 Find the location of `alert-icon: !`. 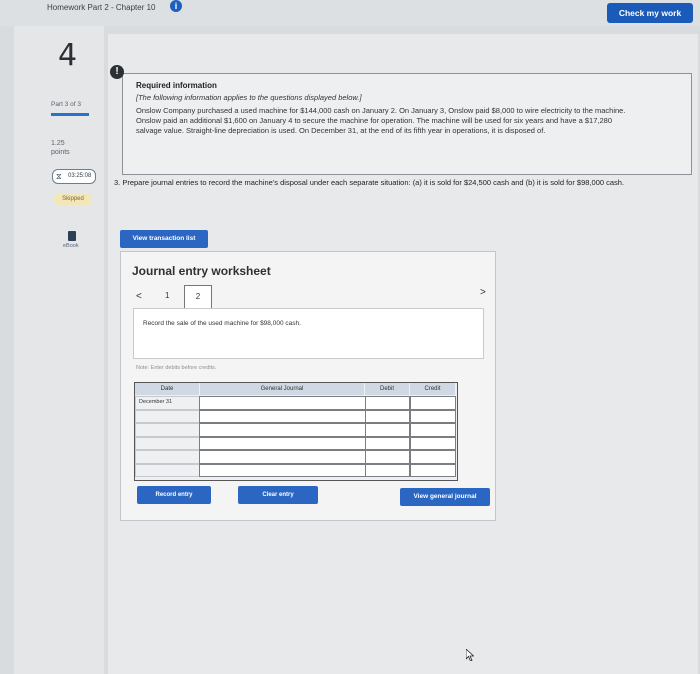

alert-icon: ! is located at coordinates (117, 72).